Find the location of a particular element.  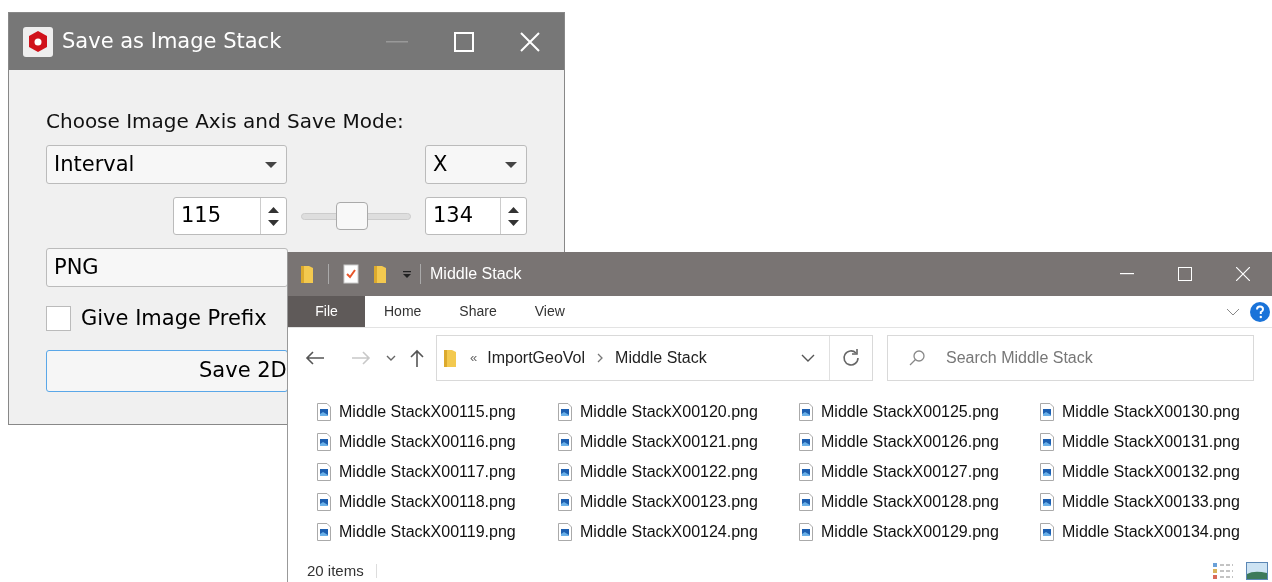

file-name: Middle StackX00132.png is located at coordinates (1151, 472).